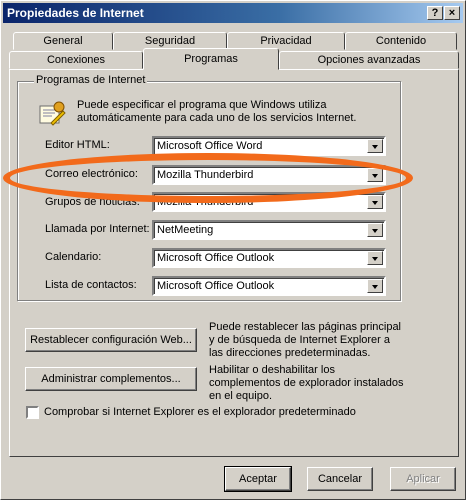 The width and height of the screenshot is (466, 500). Describe the element at coordinates (97, 229) in the screenshot. I see `internet-call-label: Llamada por Internet:` at that location.